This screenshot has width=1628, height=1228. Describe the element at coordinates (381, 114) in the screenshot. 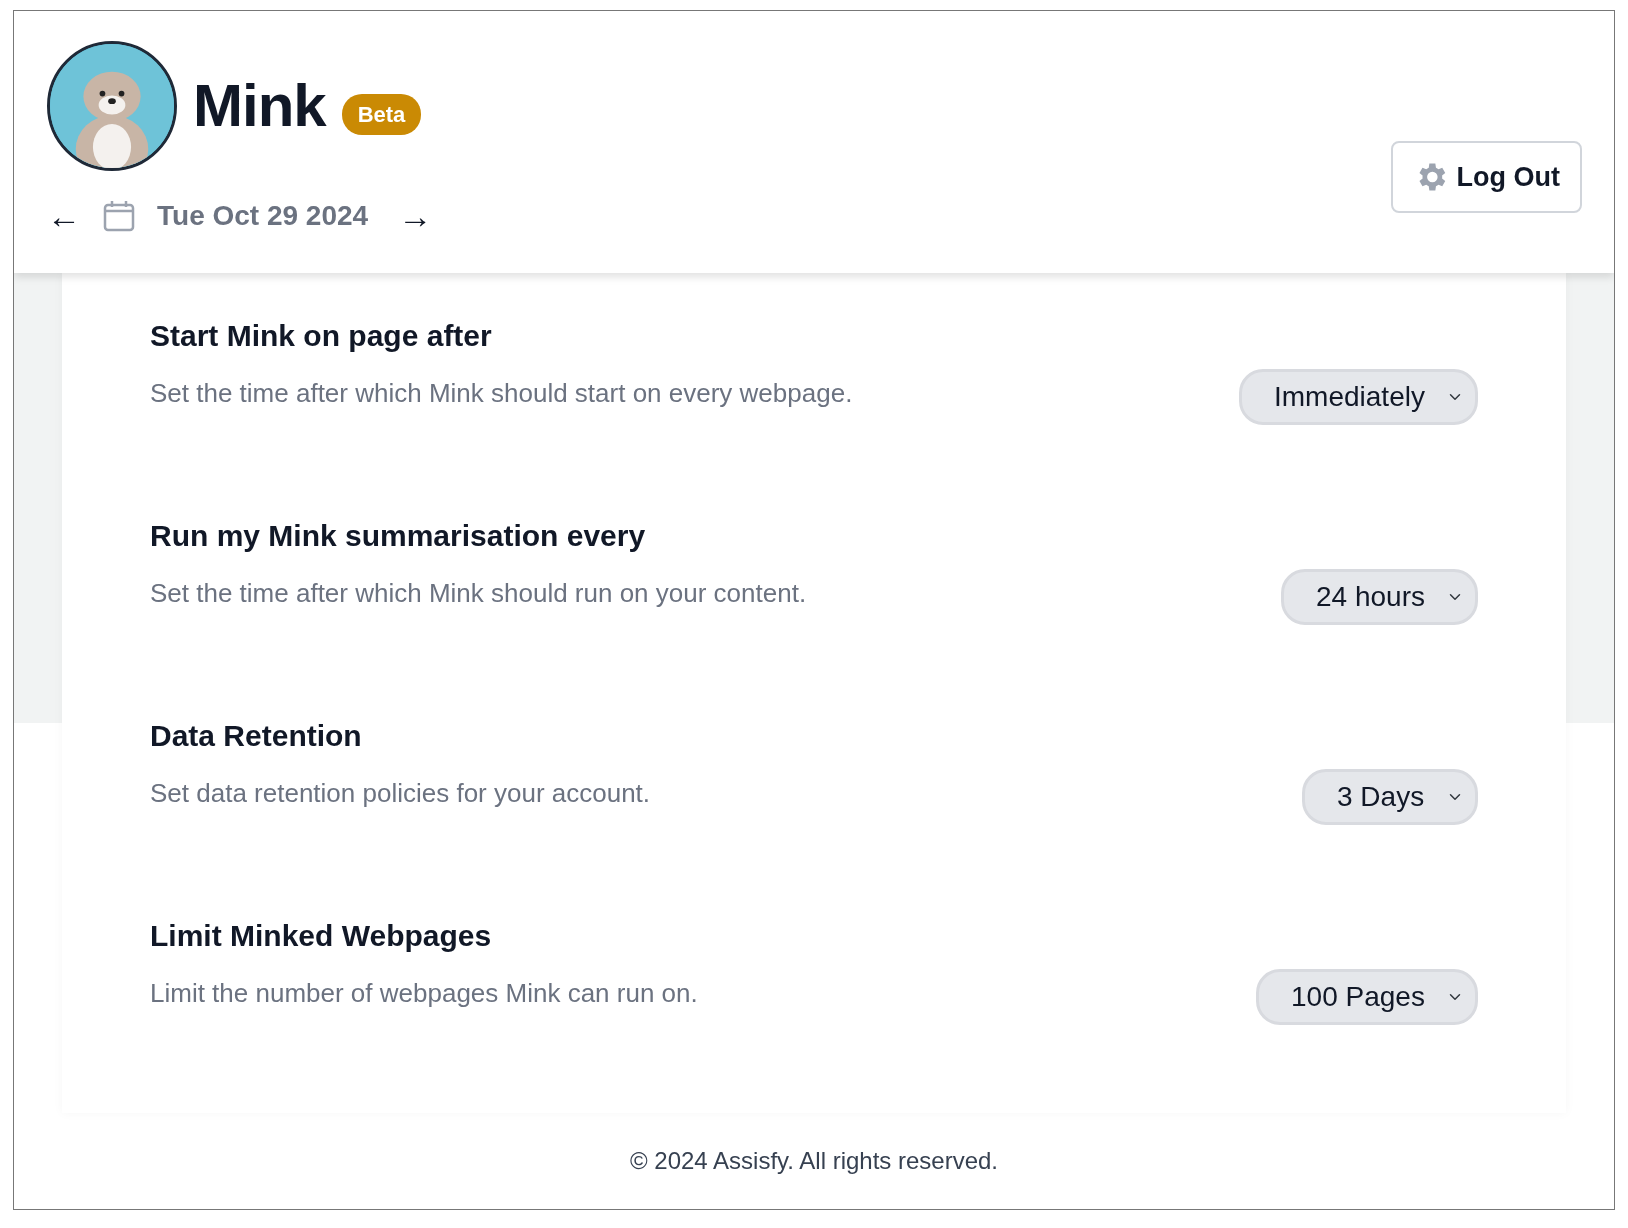

I see `beta-badge: Beta` at that location.